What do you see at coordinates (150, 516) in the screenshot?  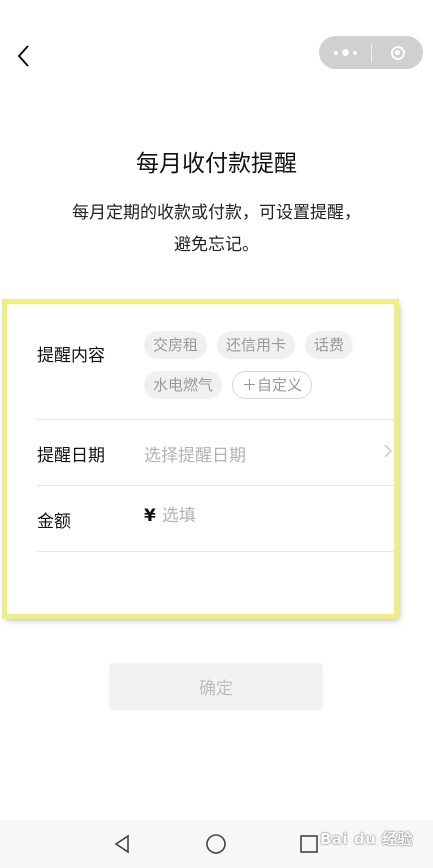 I see `currency-symbol: ¥` at bounding box center [150, 516].